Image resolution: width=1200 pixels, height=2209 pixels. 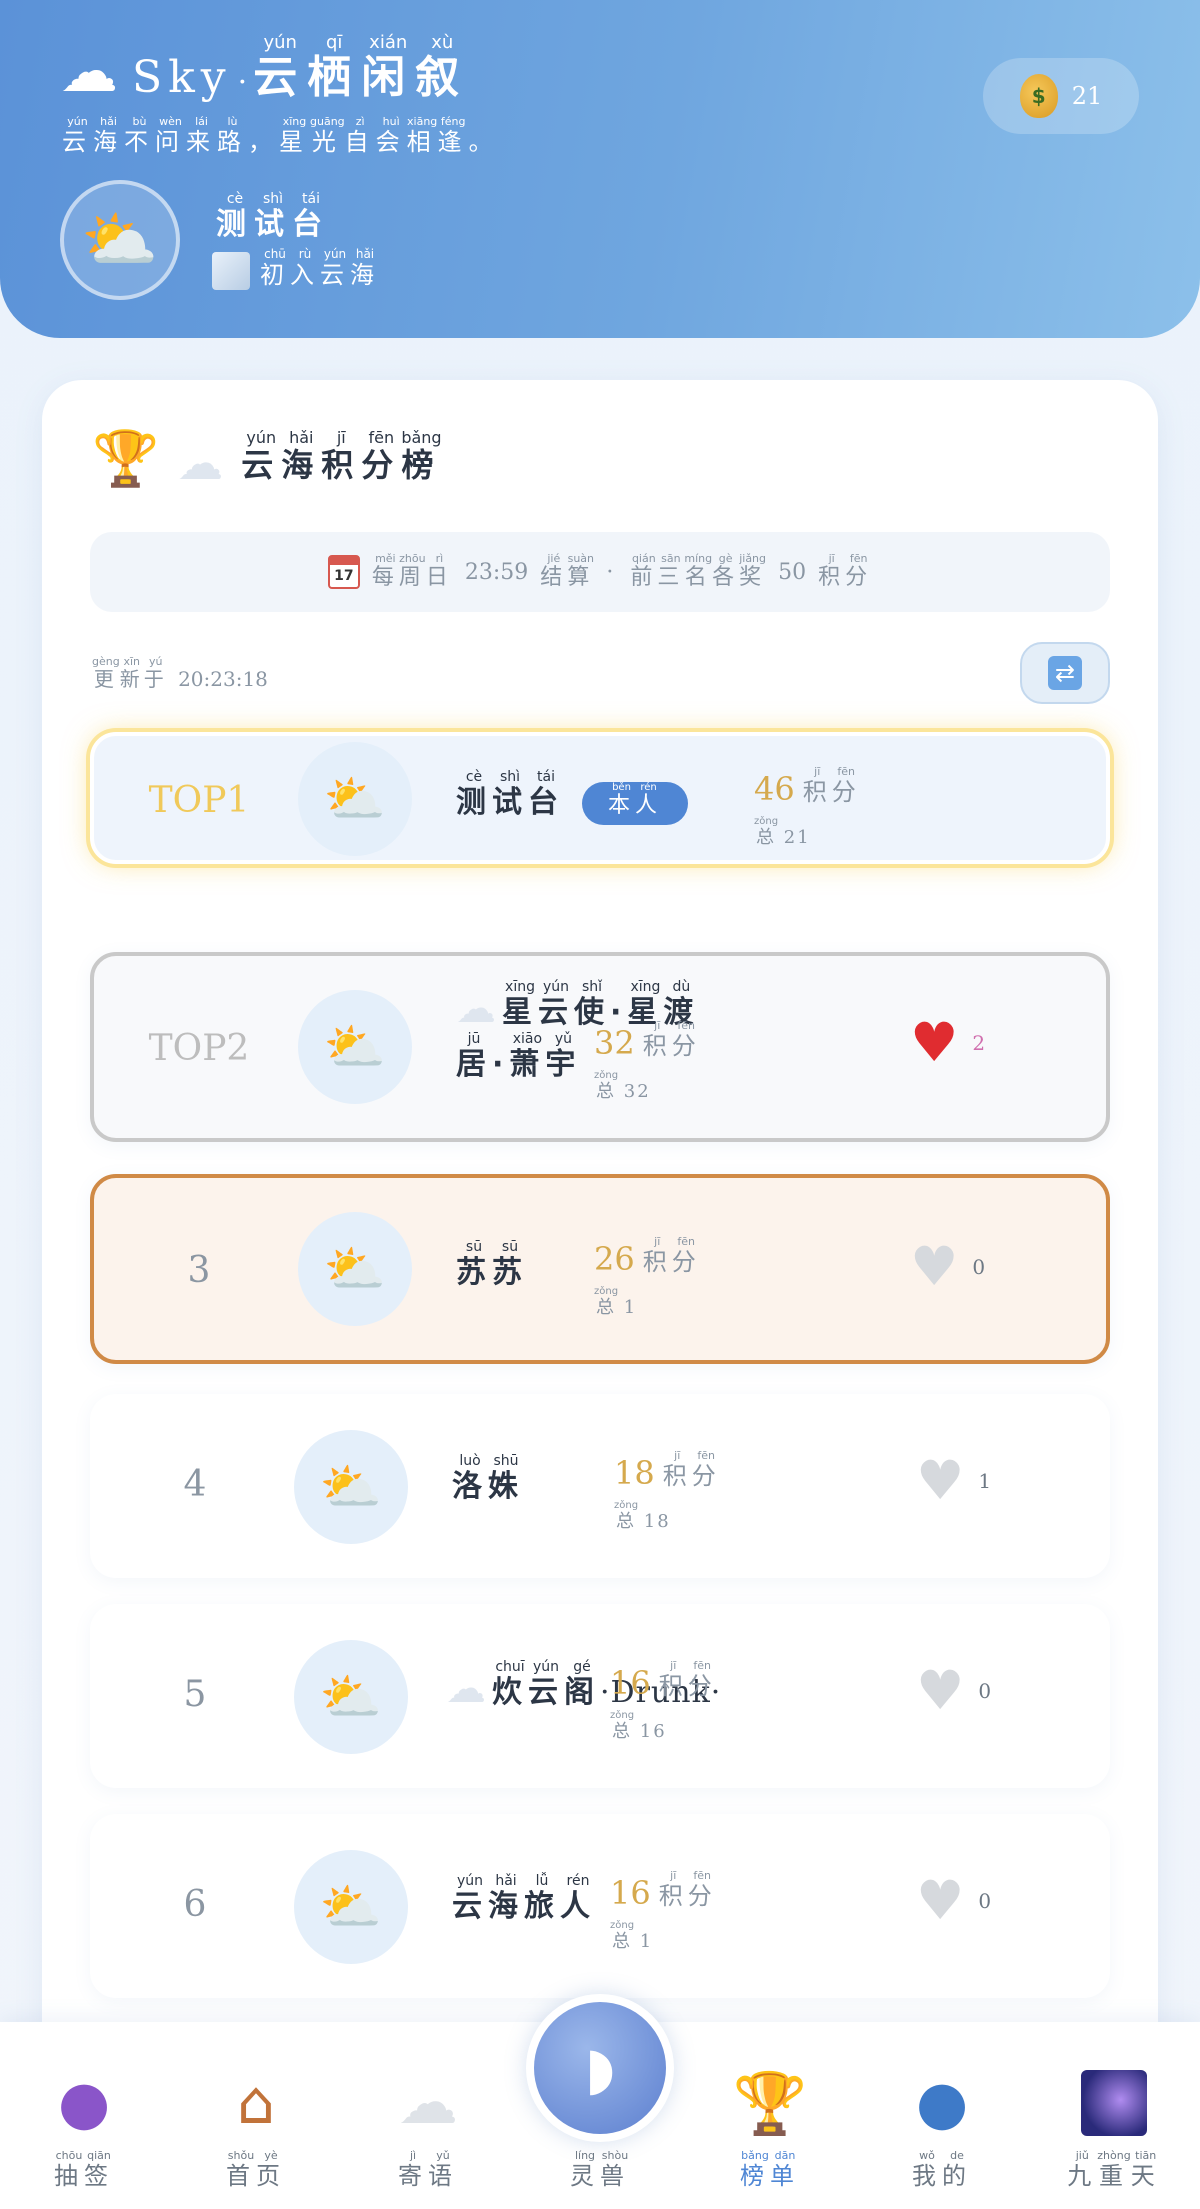 What do you see at coordinates (634, 1473) in the screenshot?
I see `score-value: 18` at bounding box center [634, 1473].